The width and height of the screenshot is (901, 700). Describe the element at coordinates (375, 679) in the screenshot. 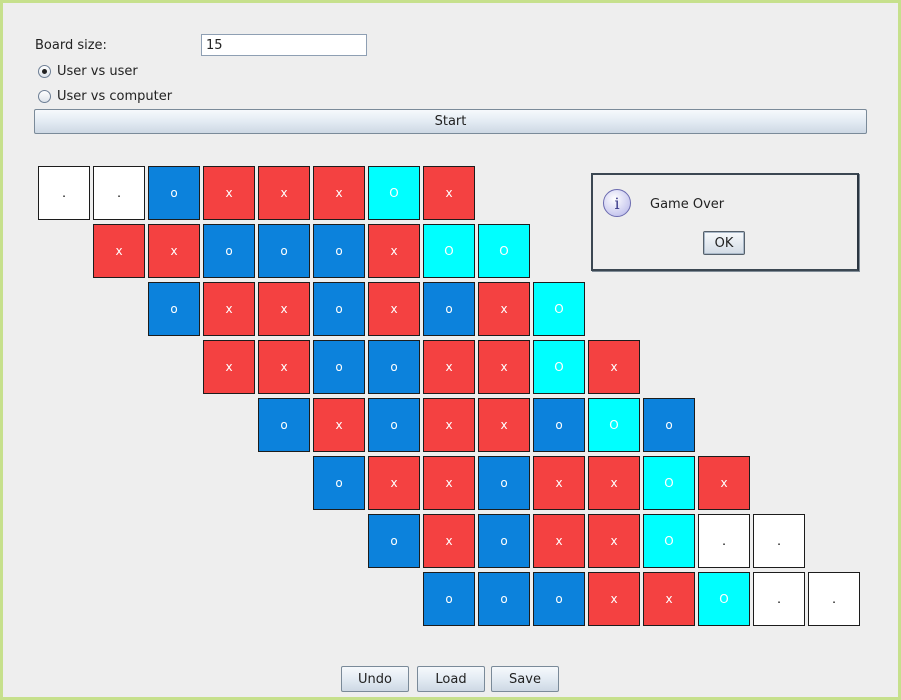

I see `undo-button: Undo` at that location.